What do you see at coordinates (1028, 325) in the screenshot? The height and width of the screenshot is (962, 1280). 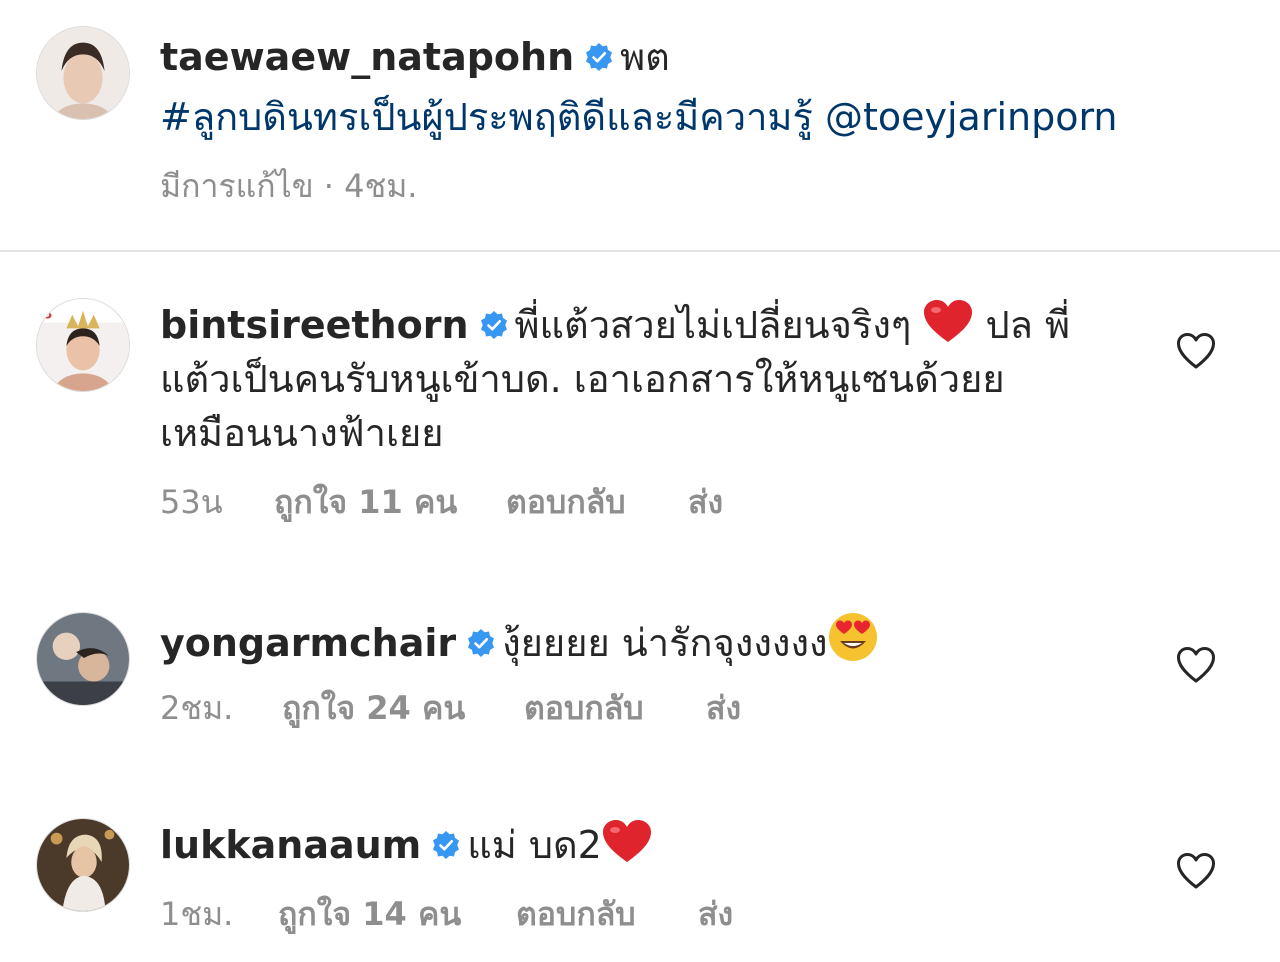 I see `comment-1-text-b: ปล พี่` at bounding box center [1028, 325].